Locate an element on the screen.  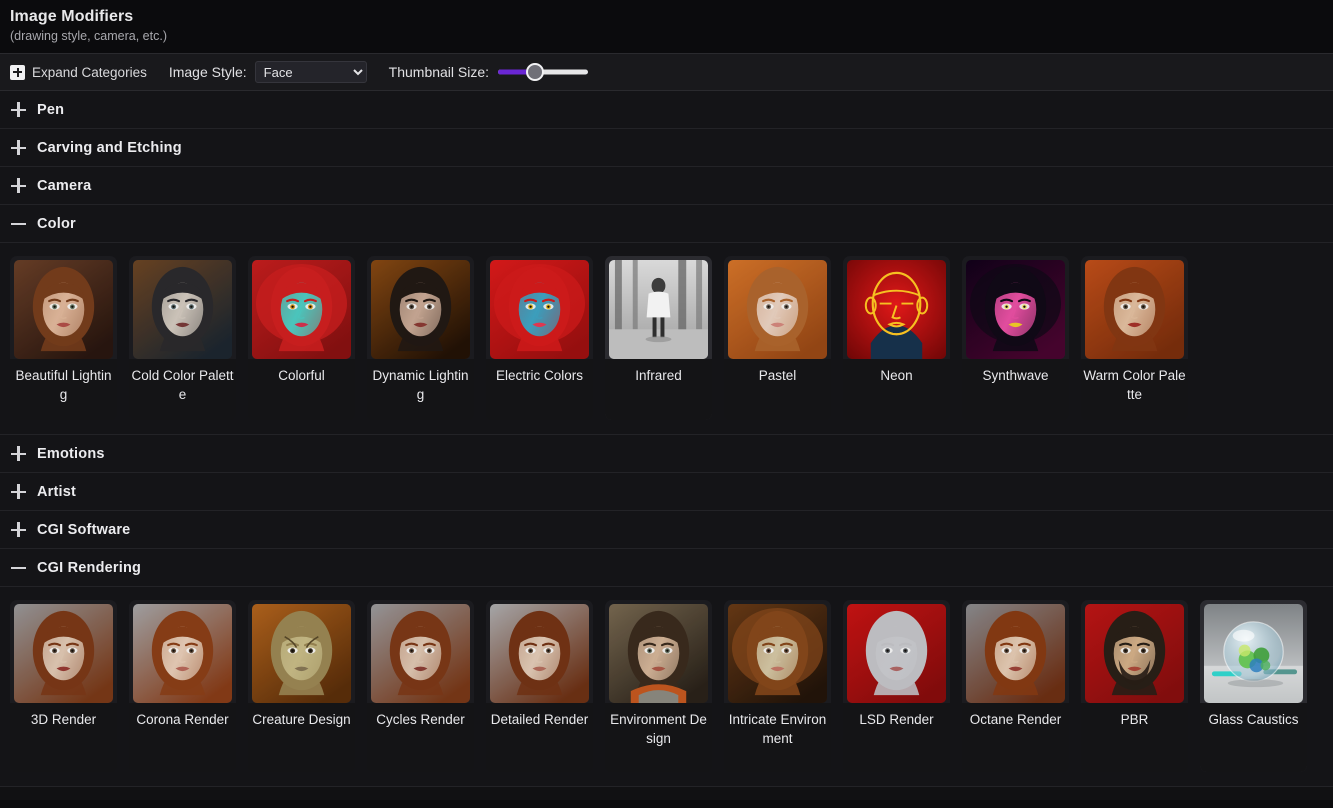
modifier-card: Dynamic Lighting is located at coordinates (420, 338).